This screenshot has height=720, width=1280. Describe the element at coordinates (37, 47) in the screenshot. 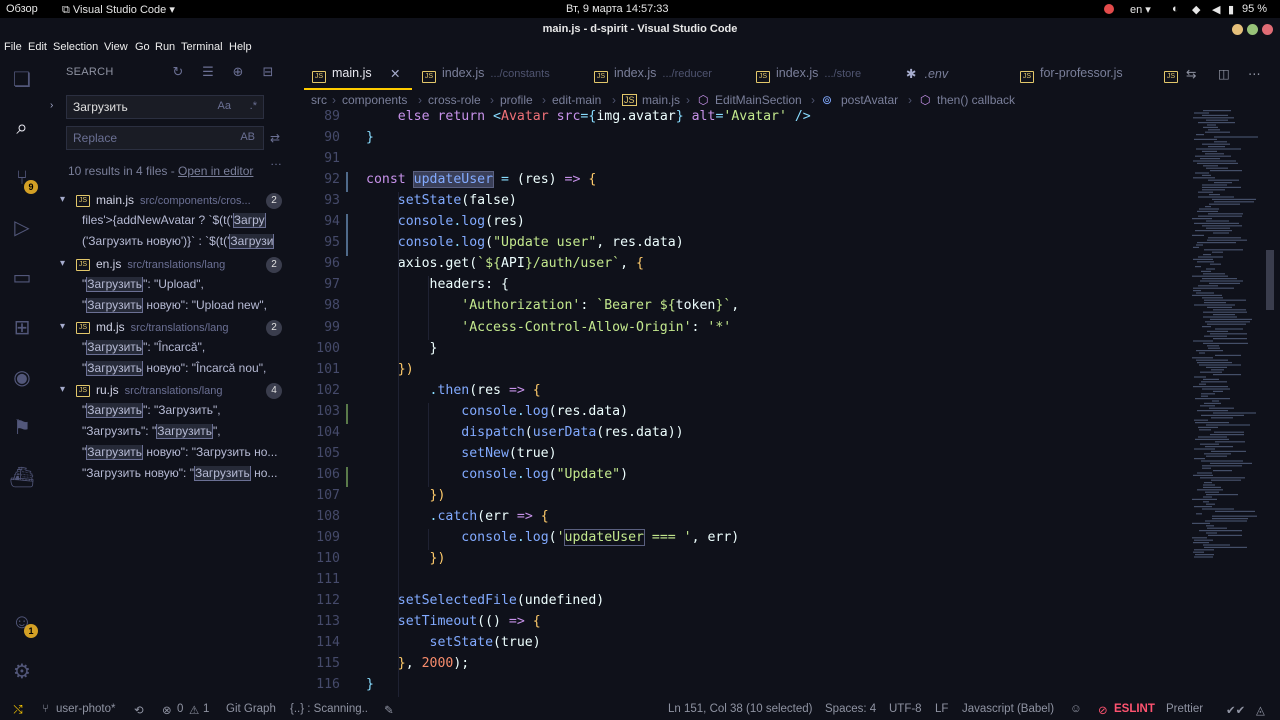

I see `menu-edit: Edit` at that location.